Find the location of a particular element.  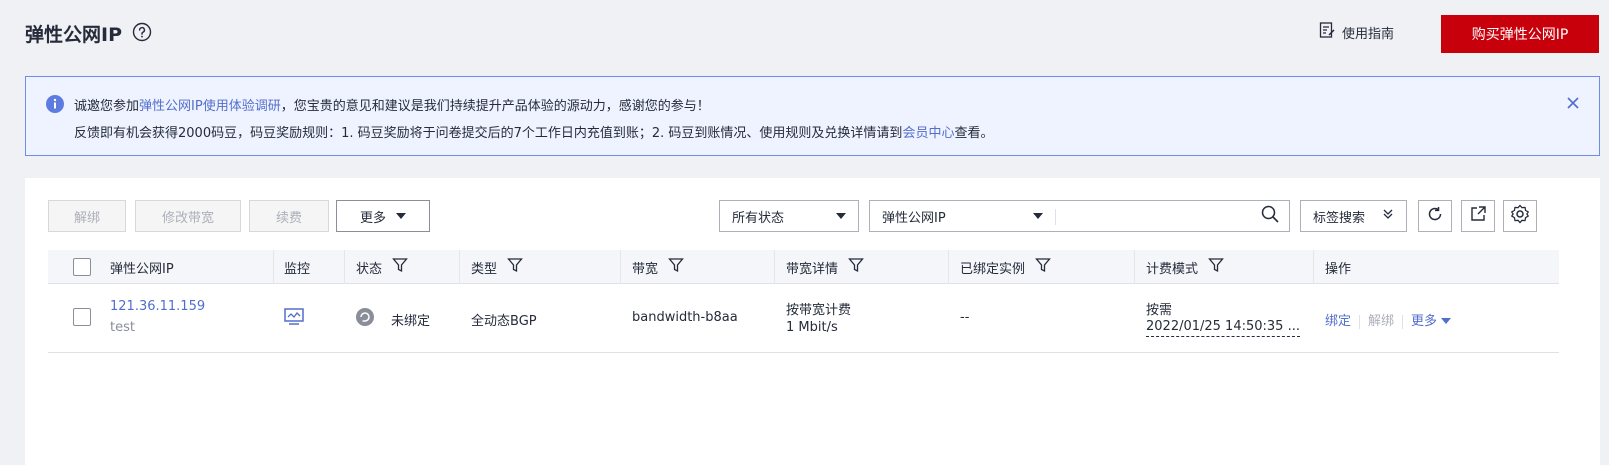

eip-address-link: 121.36.11.159 is located at coordinates (157, 306).